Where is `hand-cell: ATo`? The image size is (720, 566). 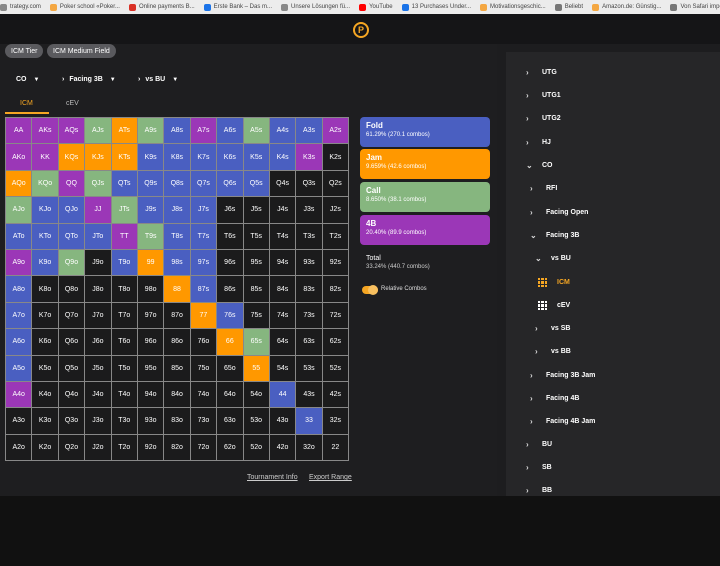
hand-cell: ATo is located at coordinates (19, 236).